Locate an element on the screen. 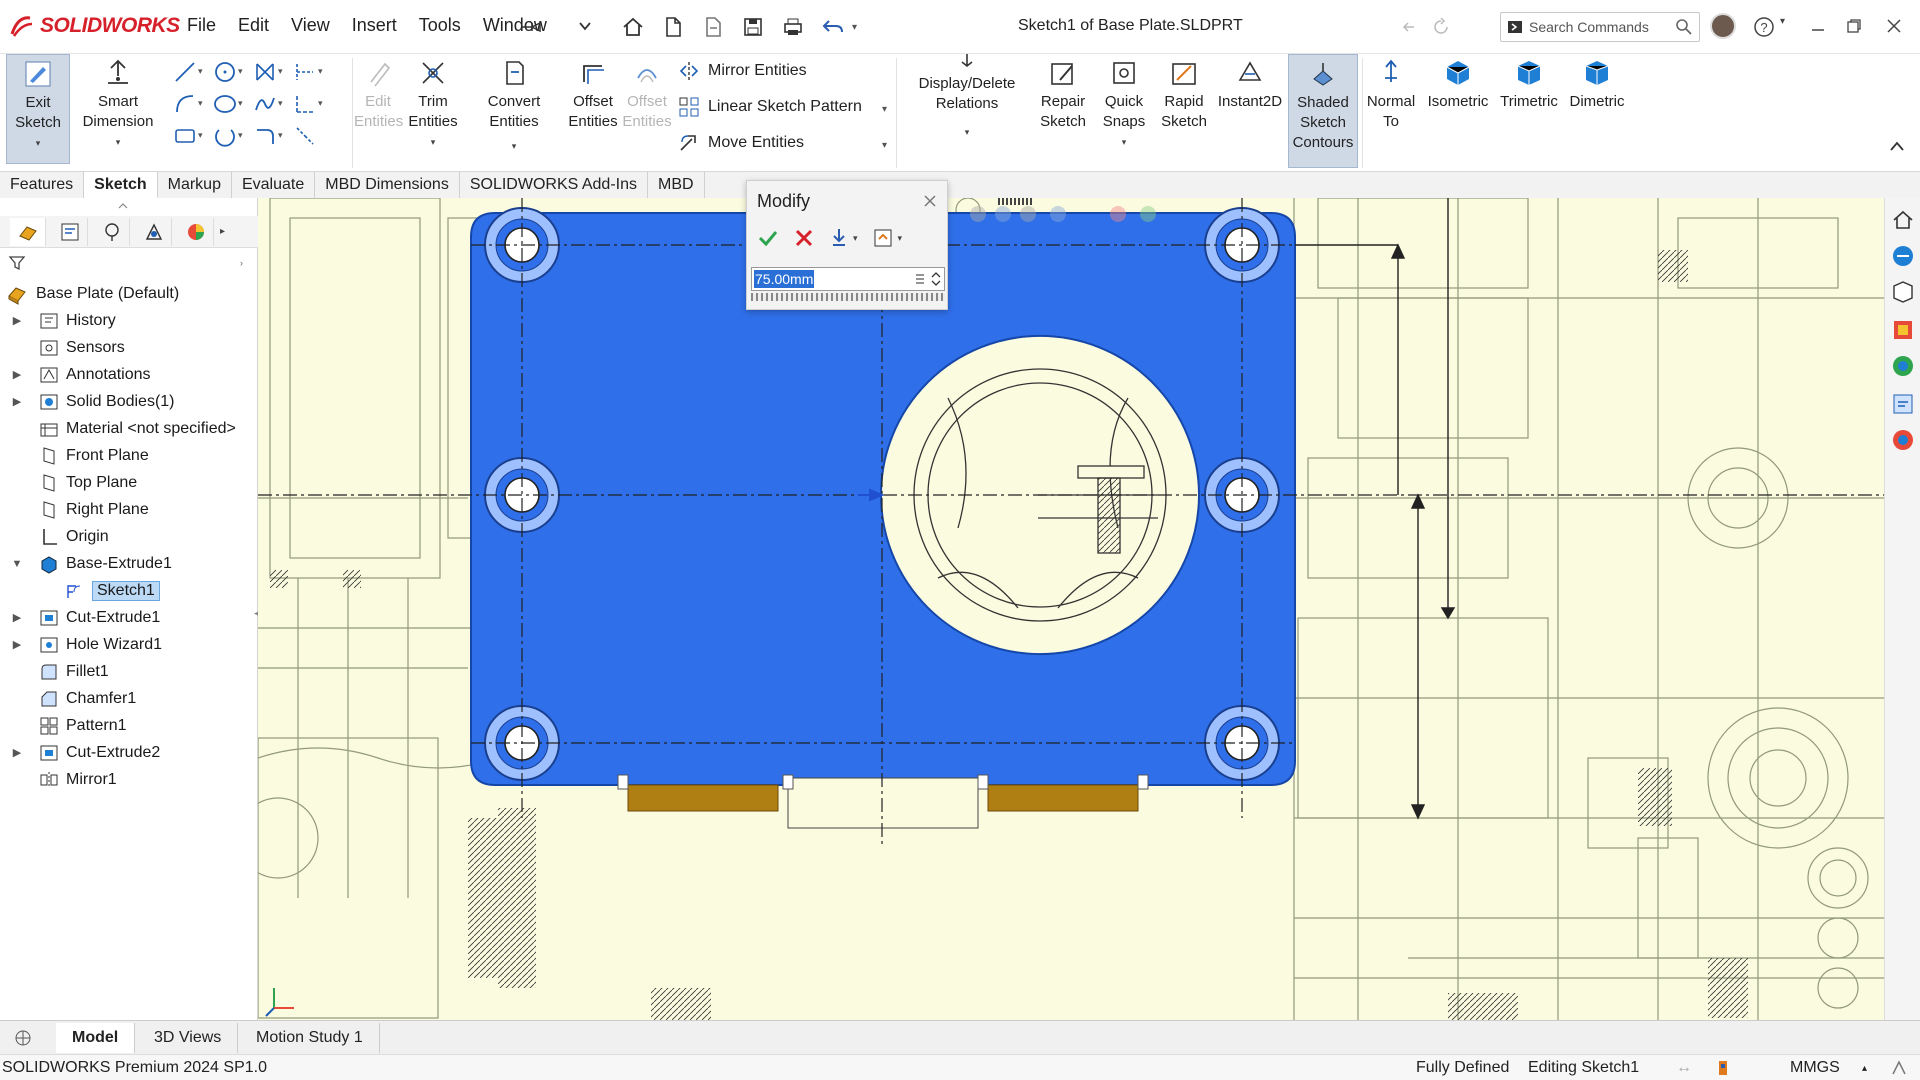 Image resolution: width=1920 pixels, height=1080 pixels. feature-tree-tab is located at coordinates (28, 231).